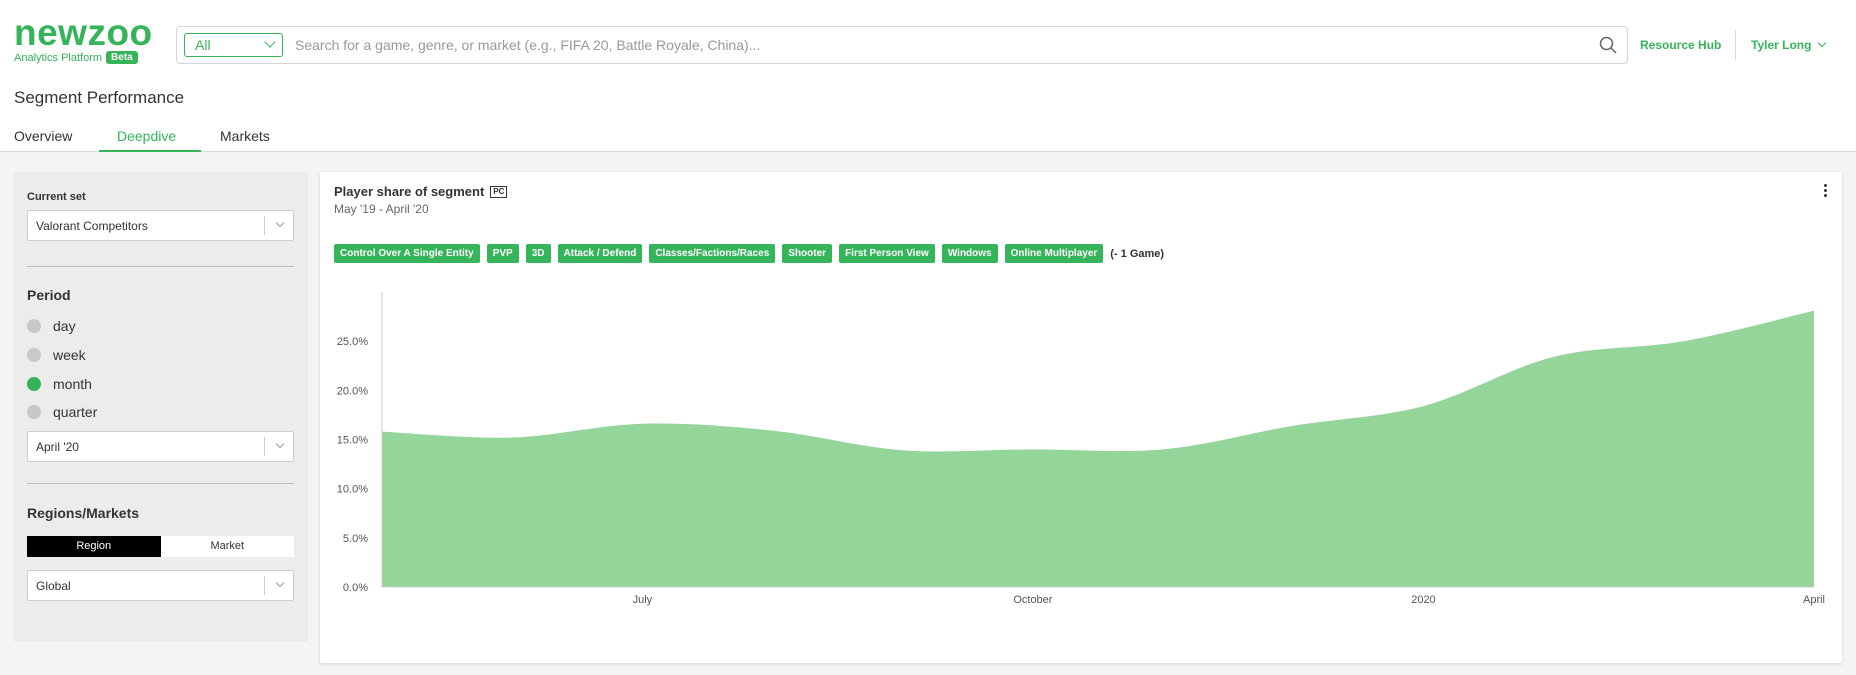 Image resolution: width=1856 pixels, height=675 pixels. I want to click on period-option-label: month, so click(72, 384).